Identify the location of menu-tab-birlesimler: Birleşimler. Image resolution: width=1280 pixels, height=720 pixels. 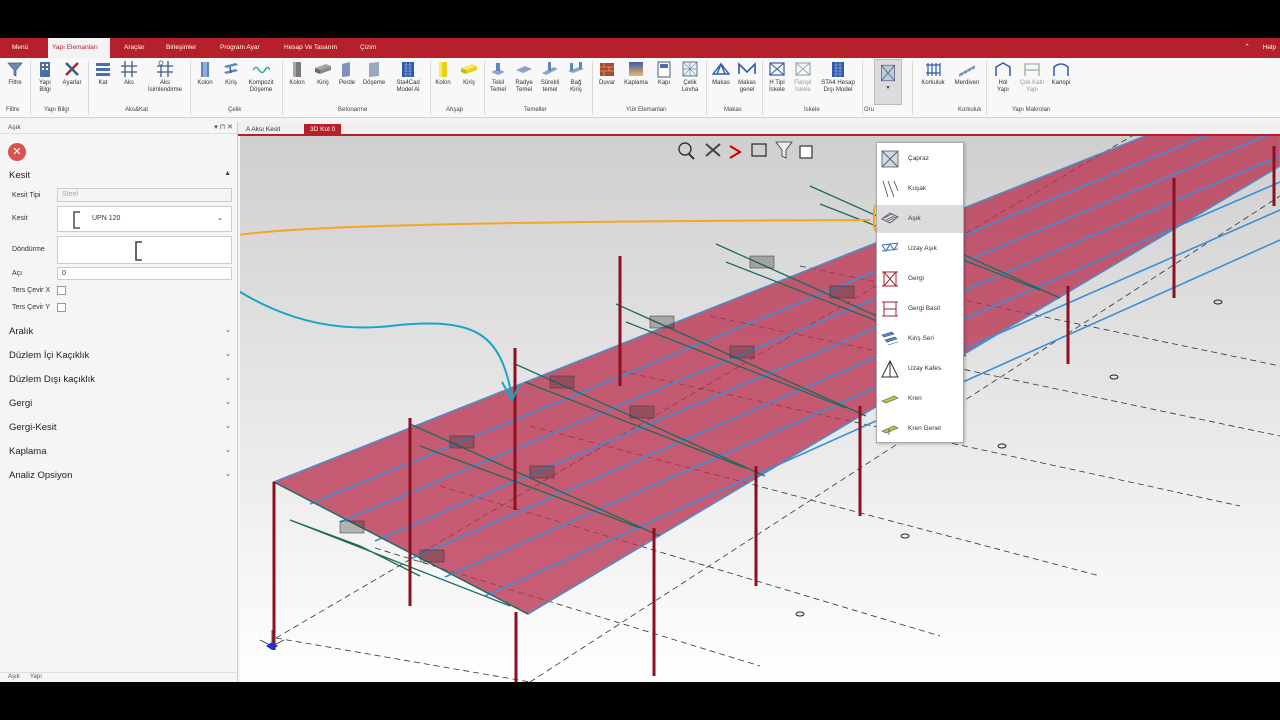
(181, 48).